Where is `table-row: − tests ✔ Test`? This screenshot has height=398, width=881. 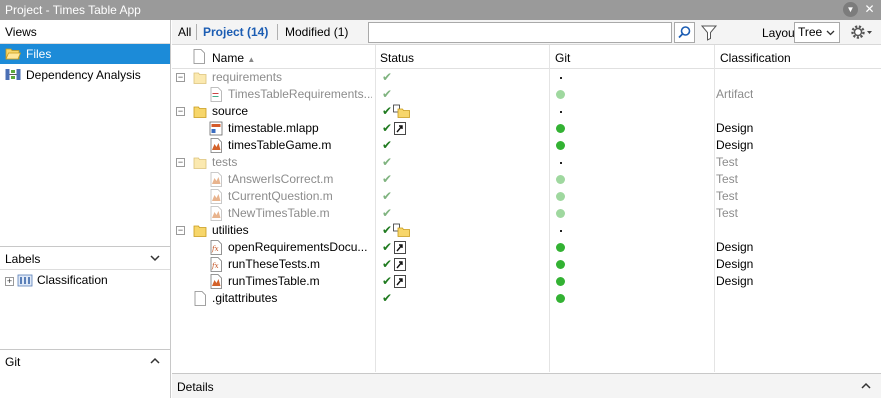 table-row: − tests ✔ Test is located at coordinates (526, 162).